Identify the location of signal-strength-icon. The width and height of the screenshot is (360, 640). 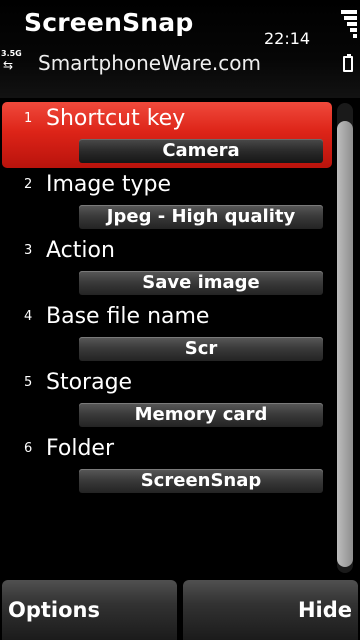
(349, 26).